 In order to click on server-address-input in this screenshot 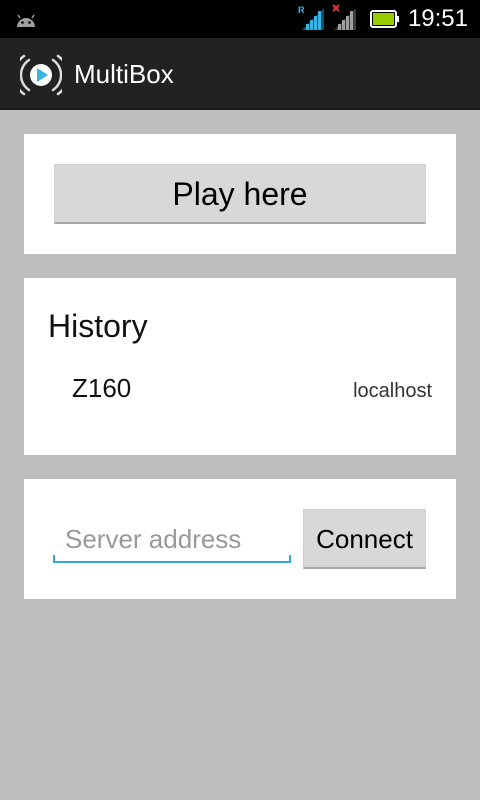, I will do `click(172, 540)`.